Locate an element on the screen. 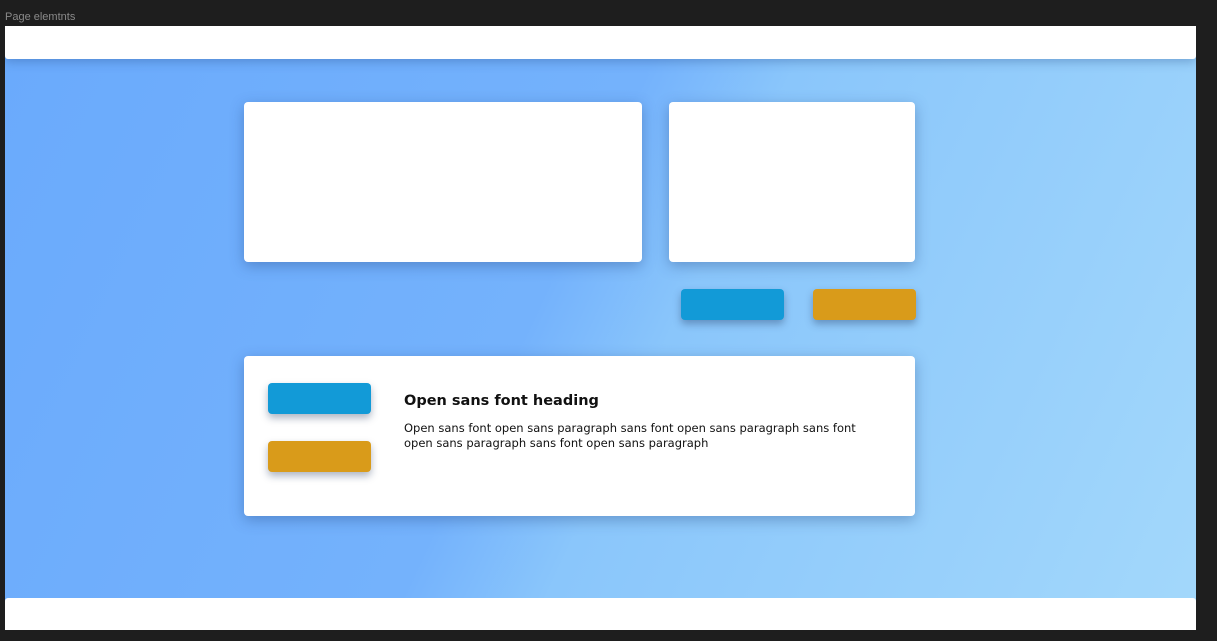  card-secondary-button is located at coordinates (319, 456).